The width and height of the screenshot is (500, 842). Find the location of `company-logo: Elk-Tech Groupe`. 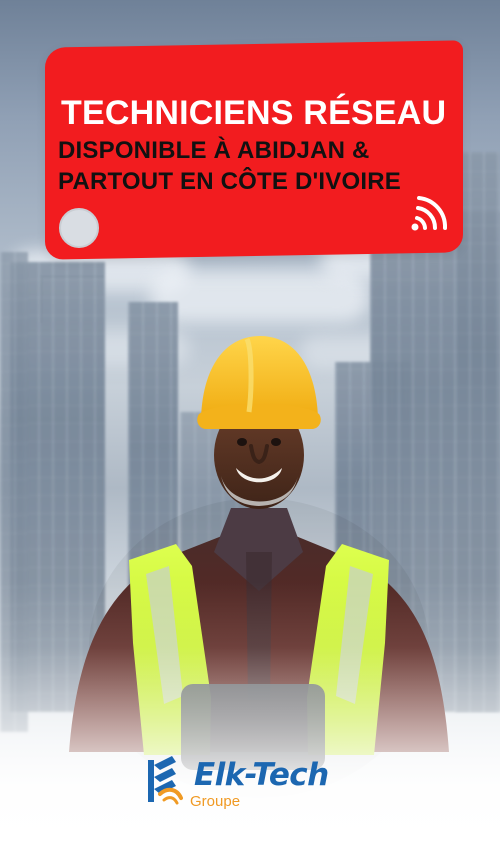

company-logo: Elk-Tech Groupe is located at coordinates (255, 784).